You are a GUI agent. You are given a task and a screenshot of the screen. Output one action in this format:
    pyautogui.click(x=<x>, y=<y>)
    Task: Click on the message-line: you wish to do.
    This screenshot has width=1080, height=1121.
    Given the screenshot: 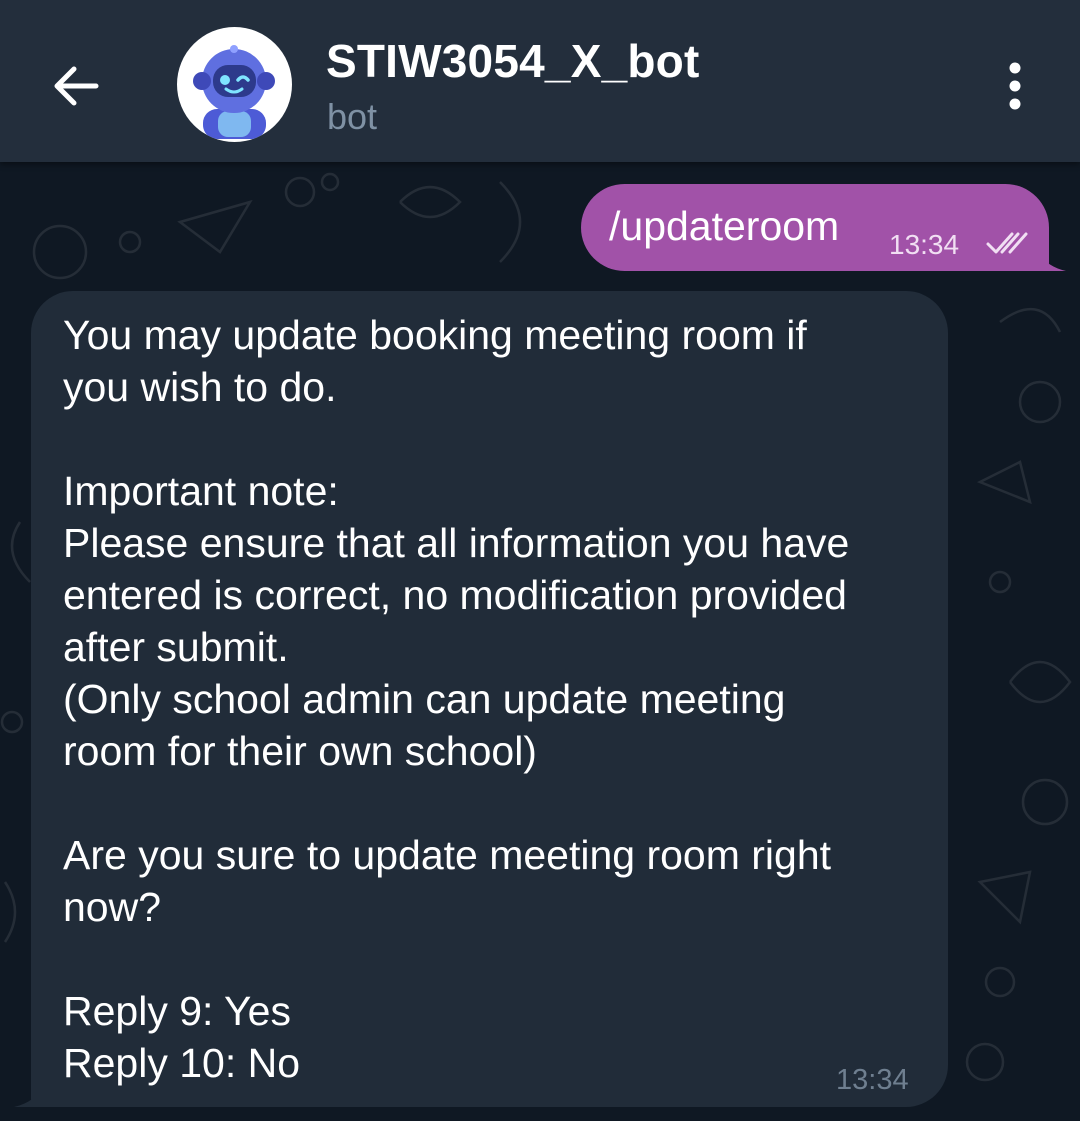 What is the action you would take?
    pyautogui.click(x=200, y=387)
    